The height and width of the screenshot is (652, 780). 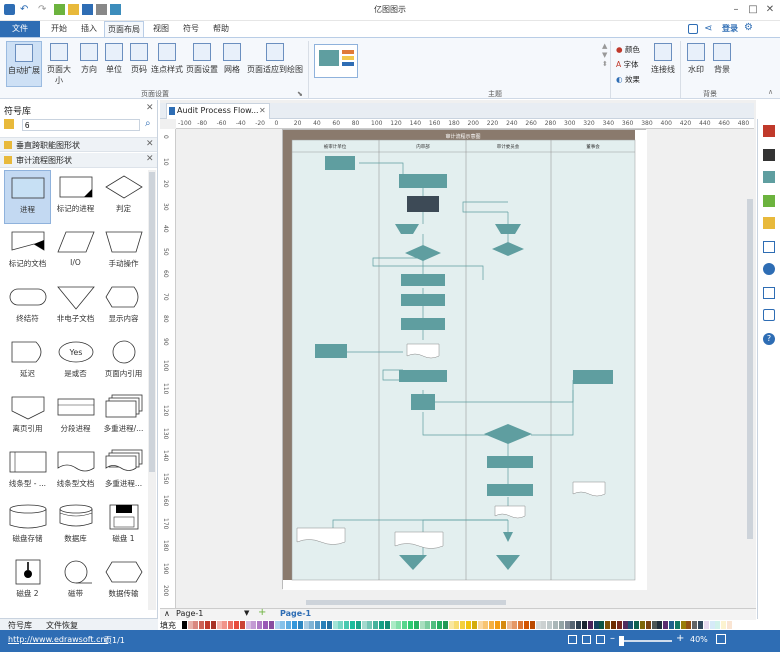 I want to click on collapse-ribbon-icon: ∧, so click(x=770, y=92).